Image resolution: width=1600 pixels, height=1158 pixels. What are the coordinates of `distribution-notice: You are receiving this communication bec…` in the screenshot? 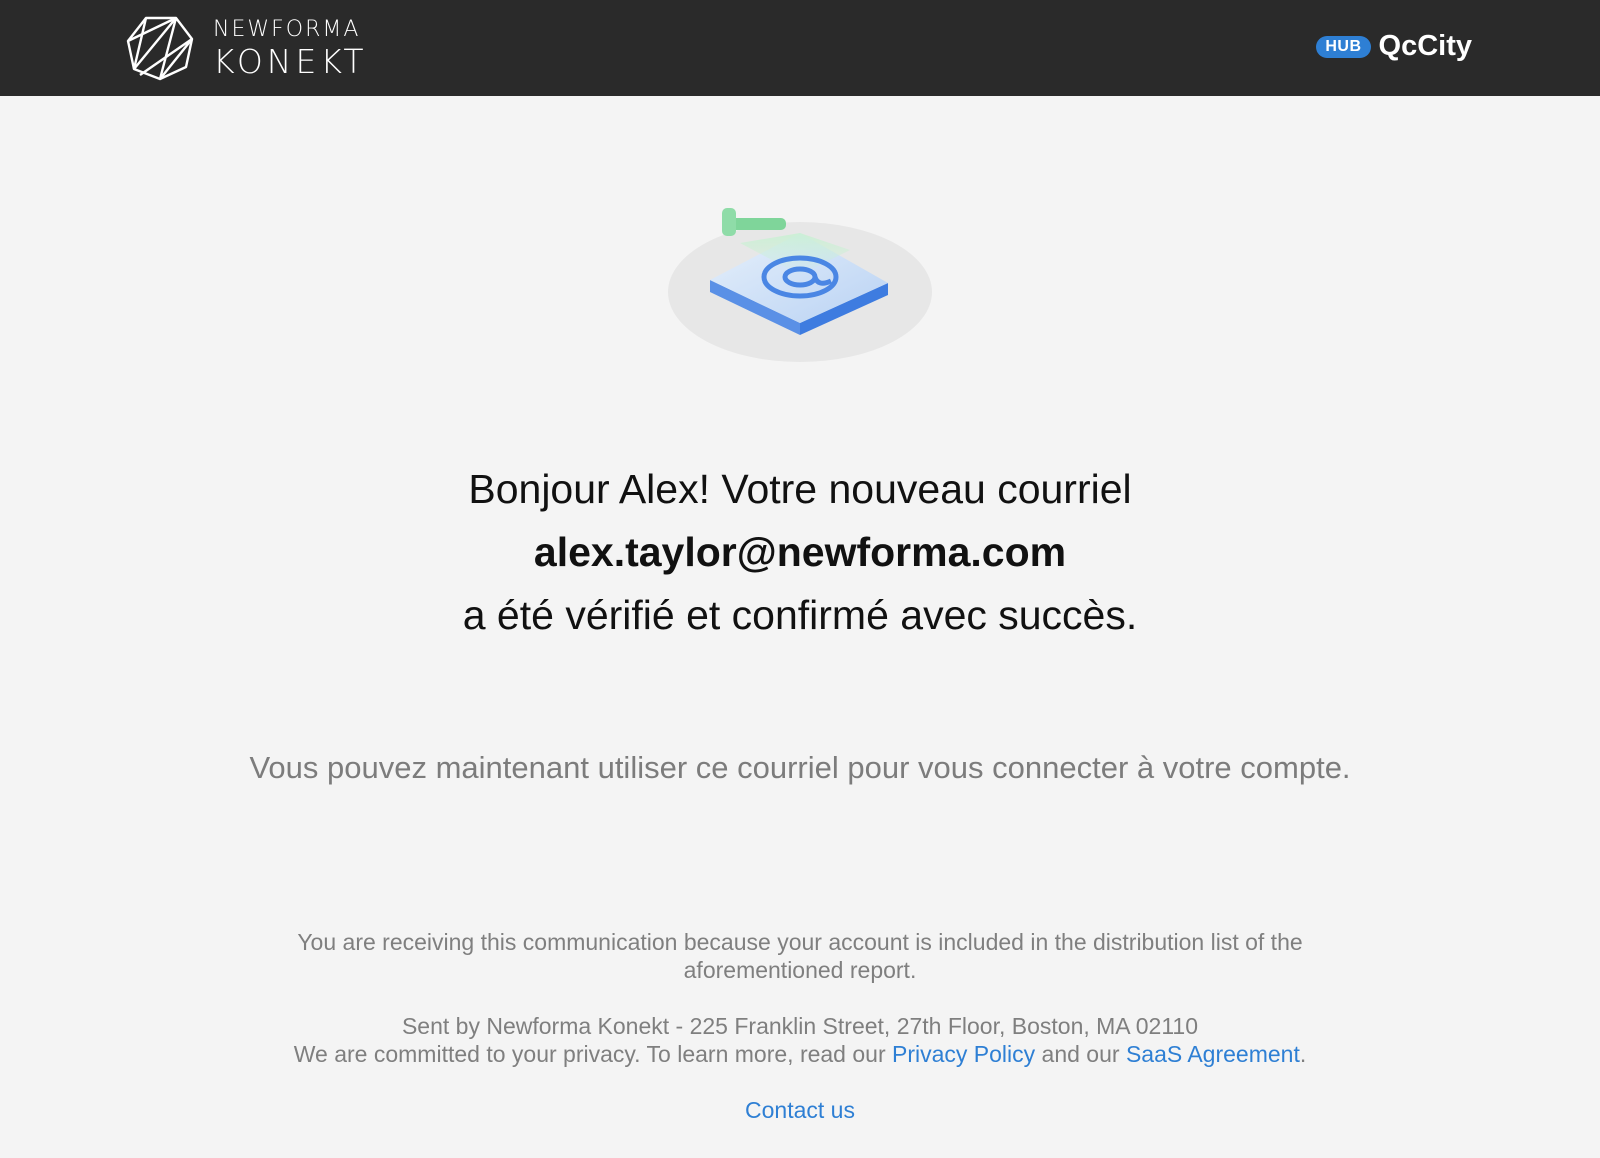 It's located at (800, 956).